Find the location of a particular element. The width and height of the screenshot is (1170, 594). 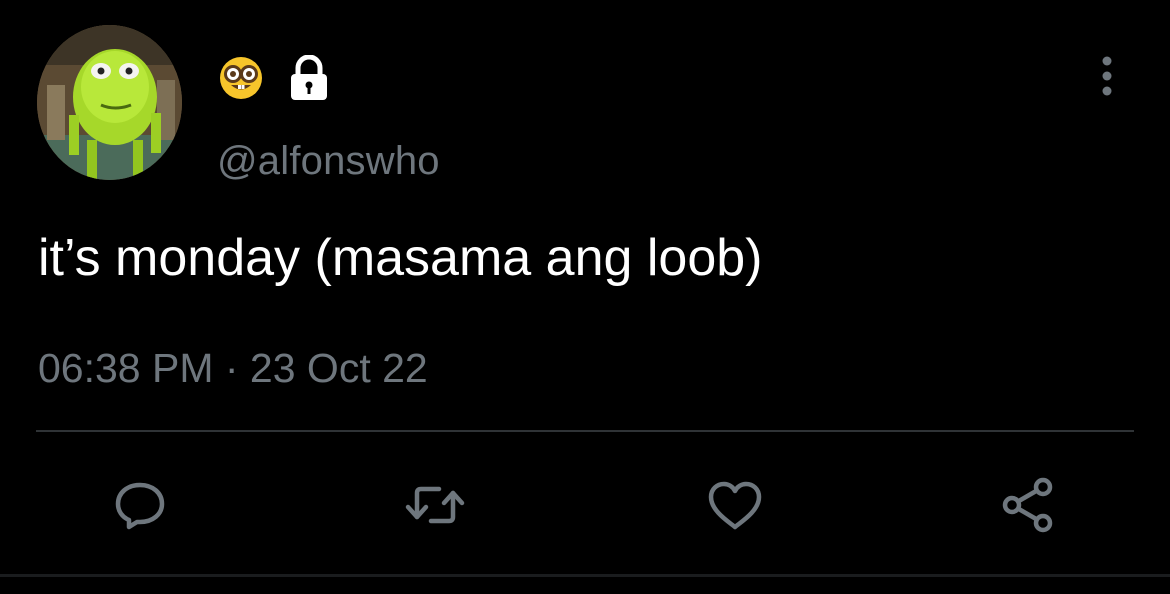

tweet-timestamp: 06:38 PM · 23 Oct 22 is located at coordinates (233, 368).